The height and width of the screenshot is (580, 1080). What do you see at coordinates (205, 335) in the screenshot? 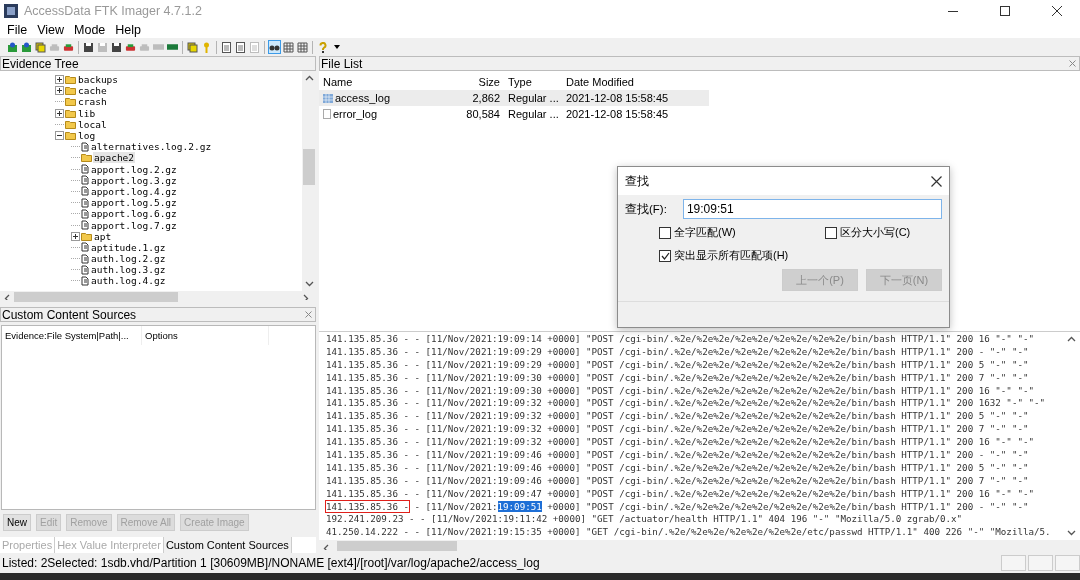
I see `column-header: Options` at bounding box center [205, 335].